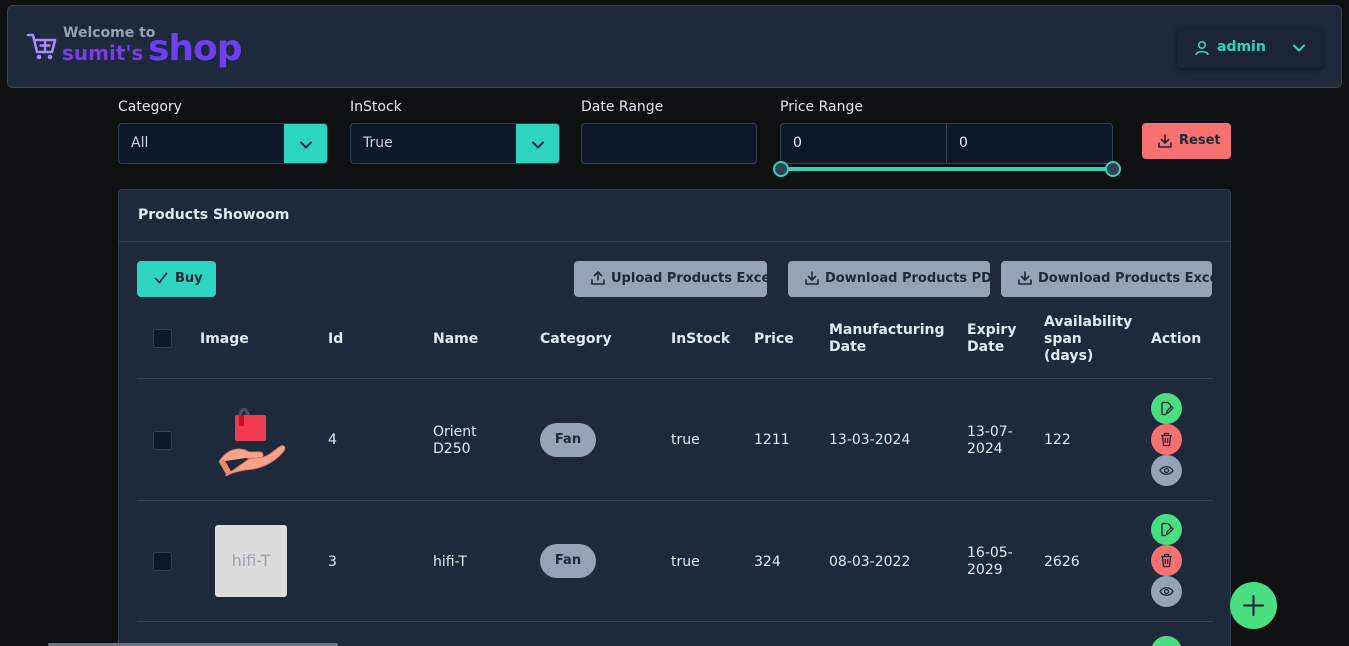 The width and height of the screenshot is (1349, 646). What do you see at coordinates (693, 278) in the screenshot?
I see `upload-excel-label: Upload Products Excel` at bounding box center [693, 278].